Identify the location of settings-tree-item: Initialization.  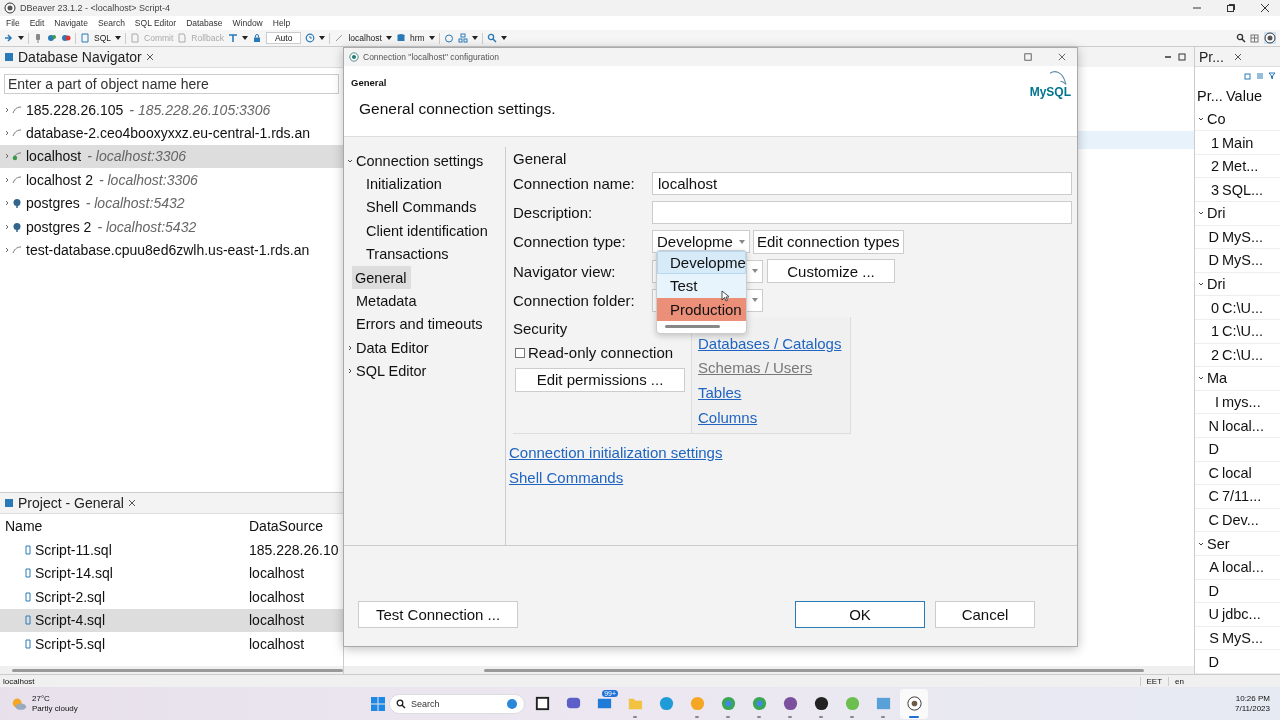
(424, 184).